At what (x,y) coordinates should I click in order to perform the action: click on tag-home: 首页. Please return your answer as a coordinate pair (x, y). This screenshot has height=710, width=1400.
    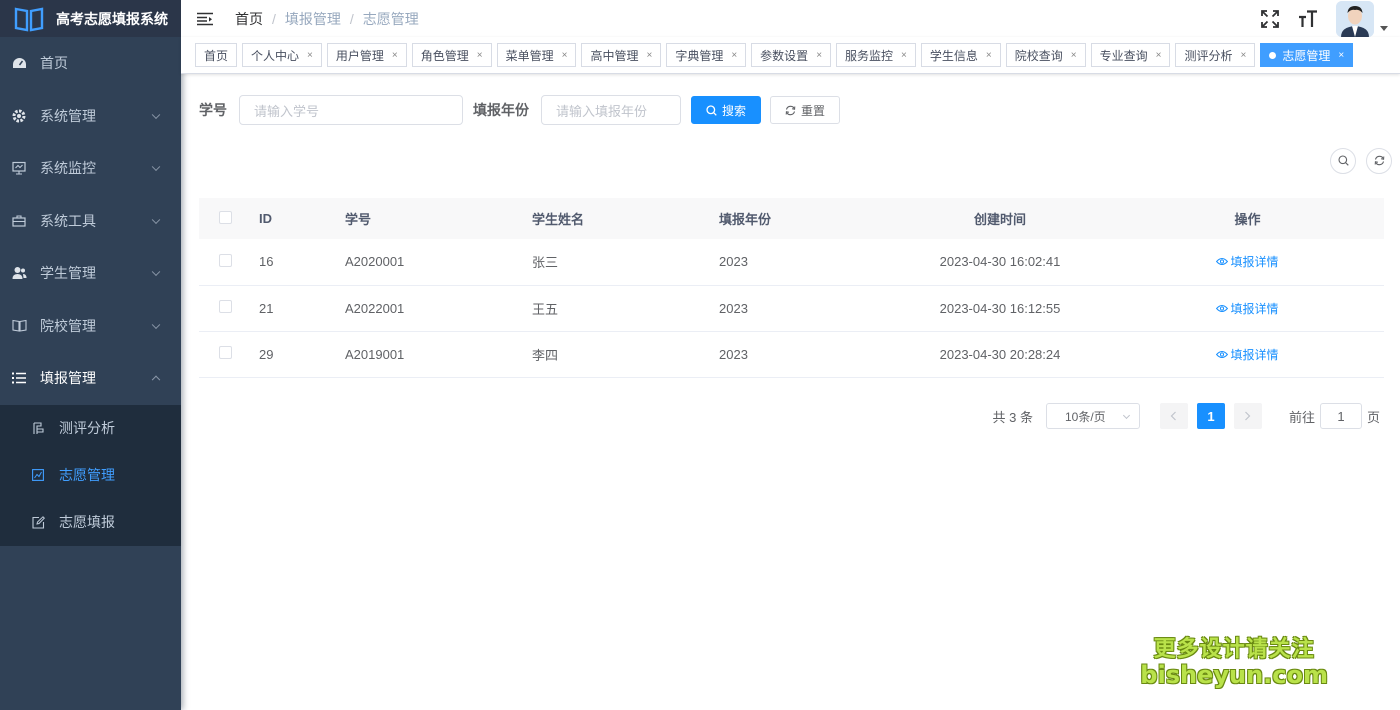
    Looking at the image, I should click on (216, 55).